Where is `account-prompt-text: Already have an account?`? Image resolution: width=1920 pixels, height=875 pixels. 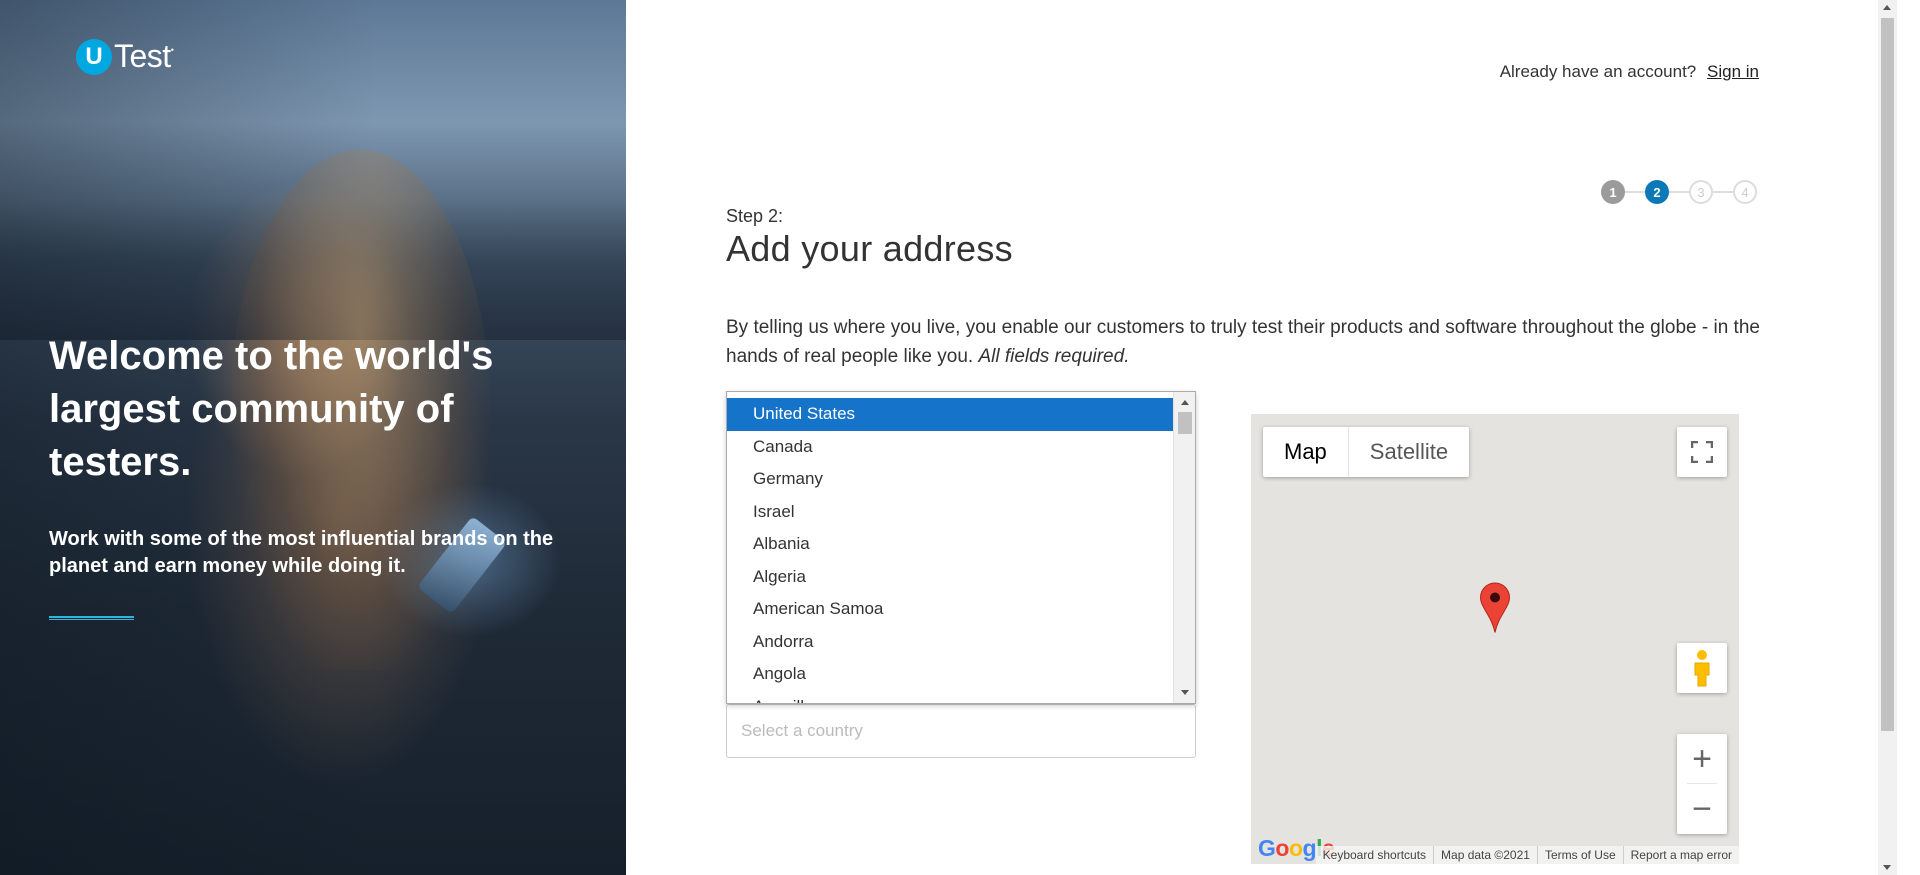
account-prompt-text: Already have an account? is located at coordinates (1598, 71).